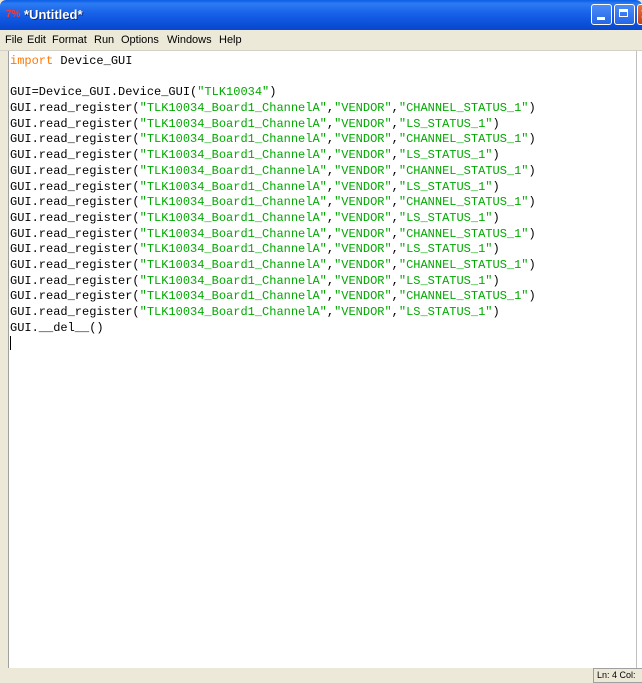 This screenshot has width=642, height=683. I want to click on code-line: import Device_GUI, so click(320, 62).